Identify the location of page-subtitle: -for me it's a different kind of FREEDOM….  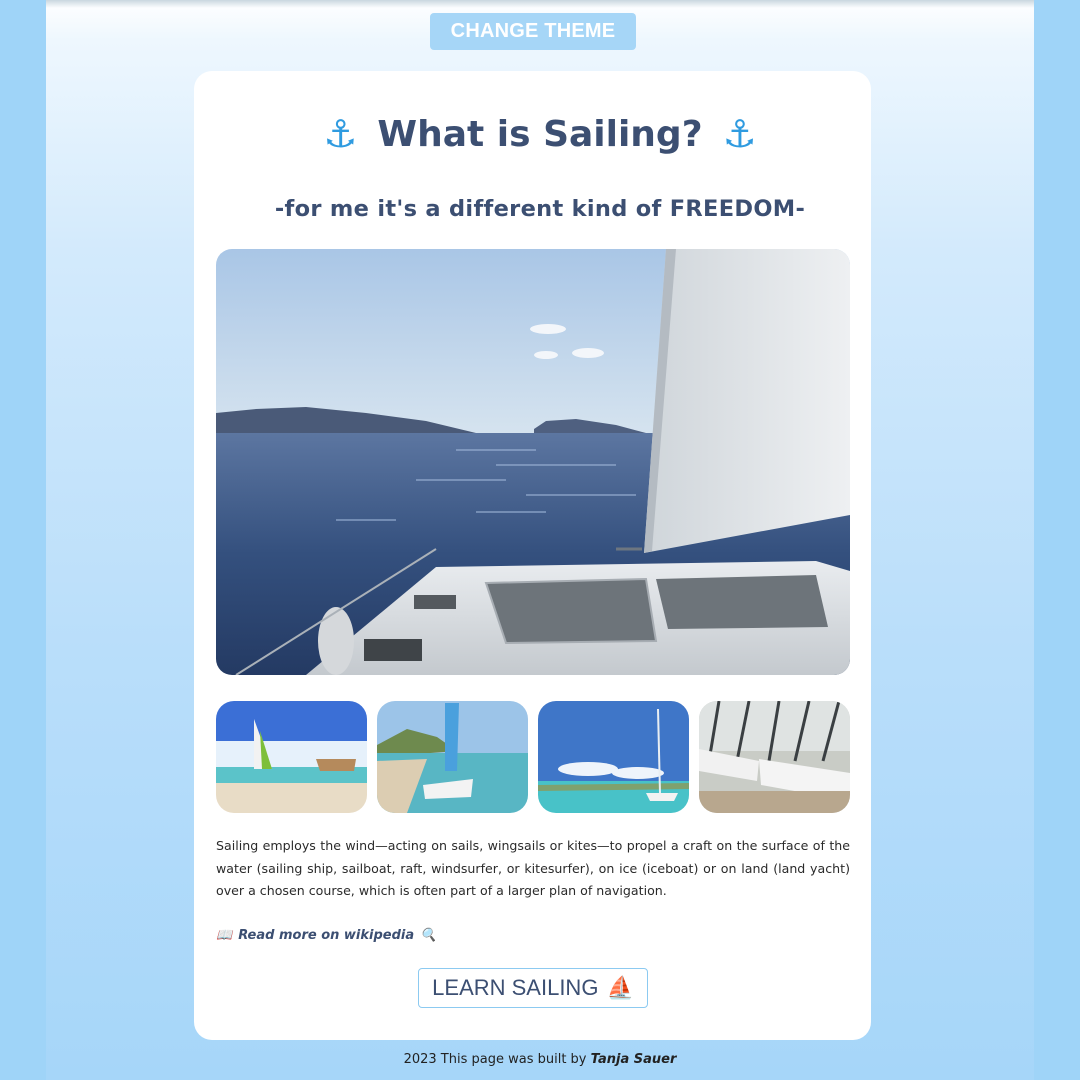
(540, 209).